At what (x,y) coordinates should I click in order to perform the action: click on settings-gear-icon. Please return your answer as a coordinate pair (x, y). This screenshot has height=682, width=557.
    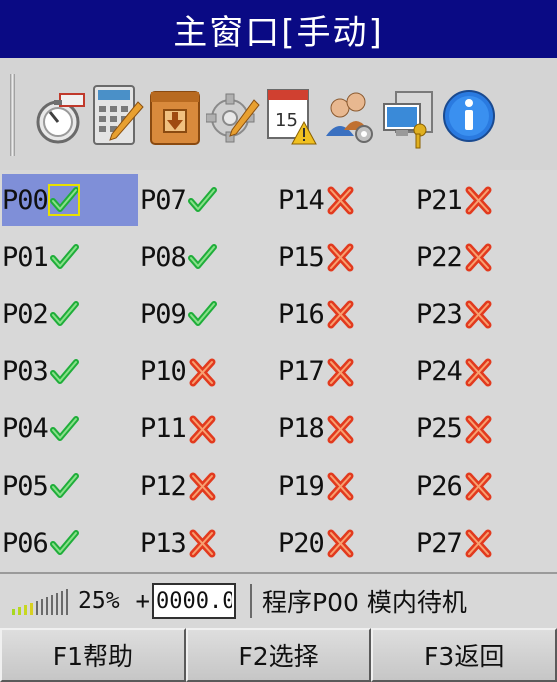
    Looking at the image, I should click on (233, 114).